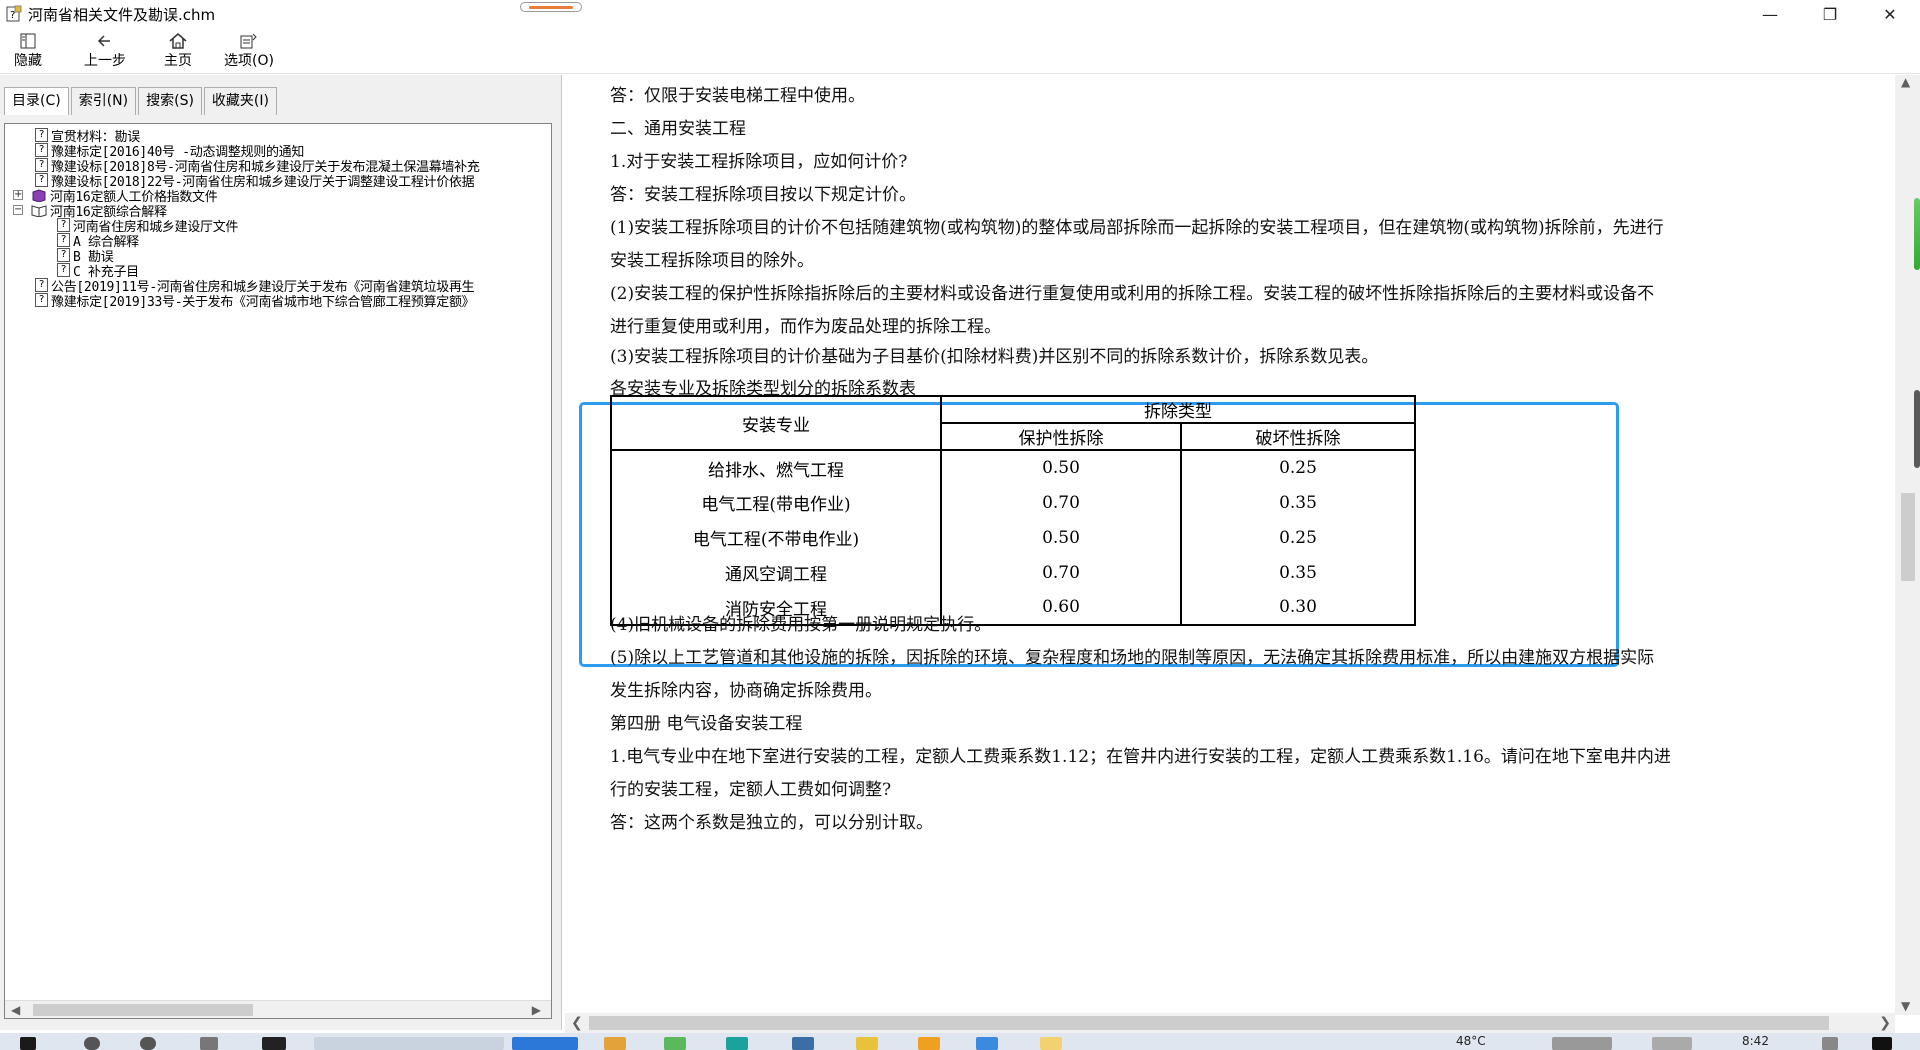 This screenshot has width=1920, height=1050. What do you see at coordinates (1830, 1043) in the screenshot?
I see `notification-icon` at bounding box center [1830, 1043].